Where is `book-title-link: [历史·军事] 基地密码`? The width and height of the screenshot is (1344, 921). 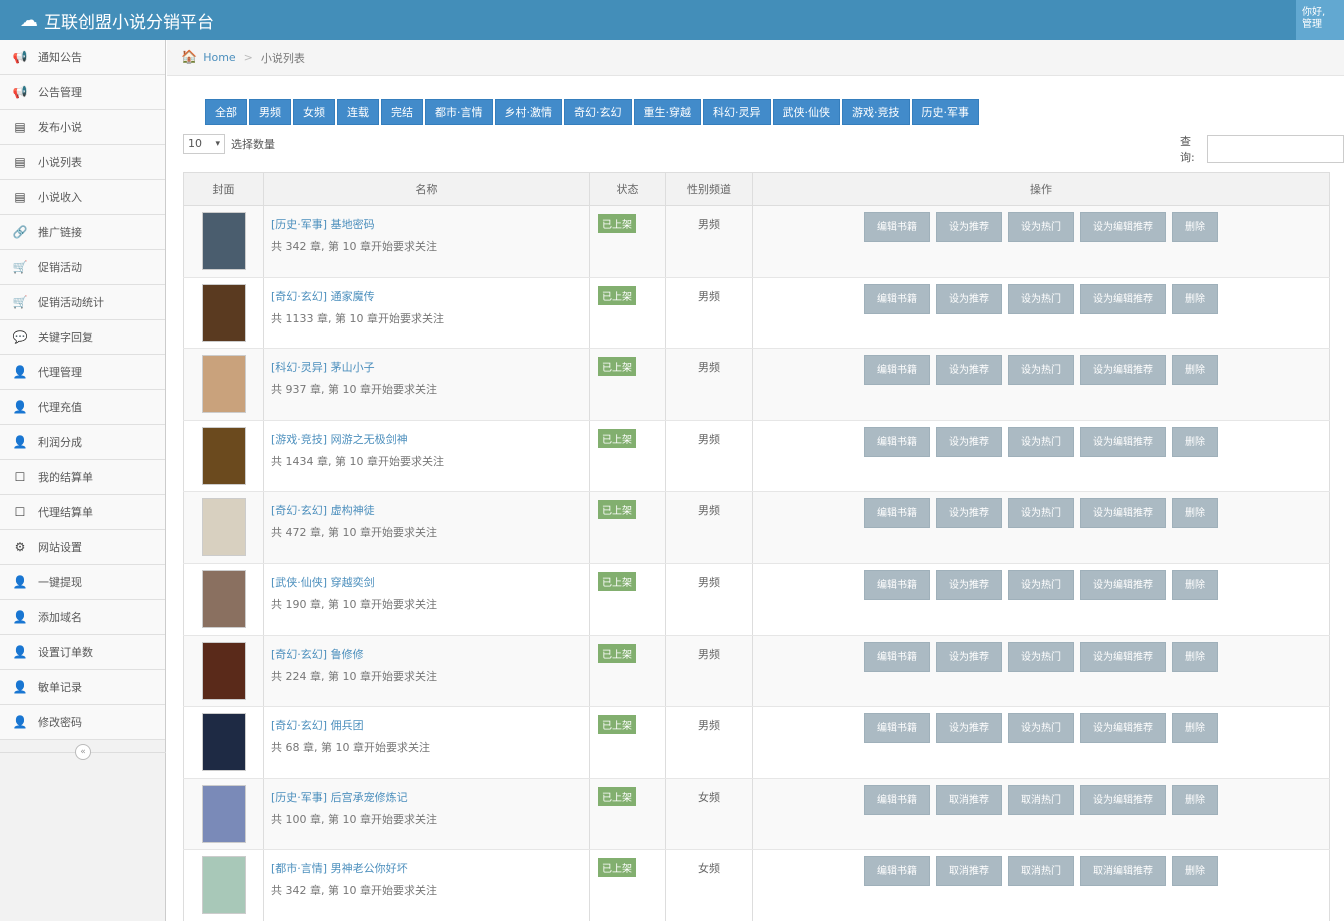
book-title-link: [历史·军事] 基地密码 is located at coordinates (430, 225).